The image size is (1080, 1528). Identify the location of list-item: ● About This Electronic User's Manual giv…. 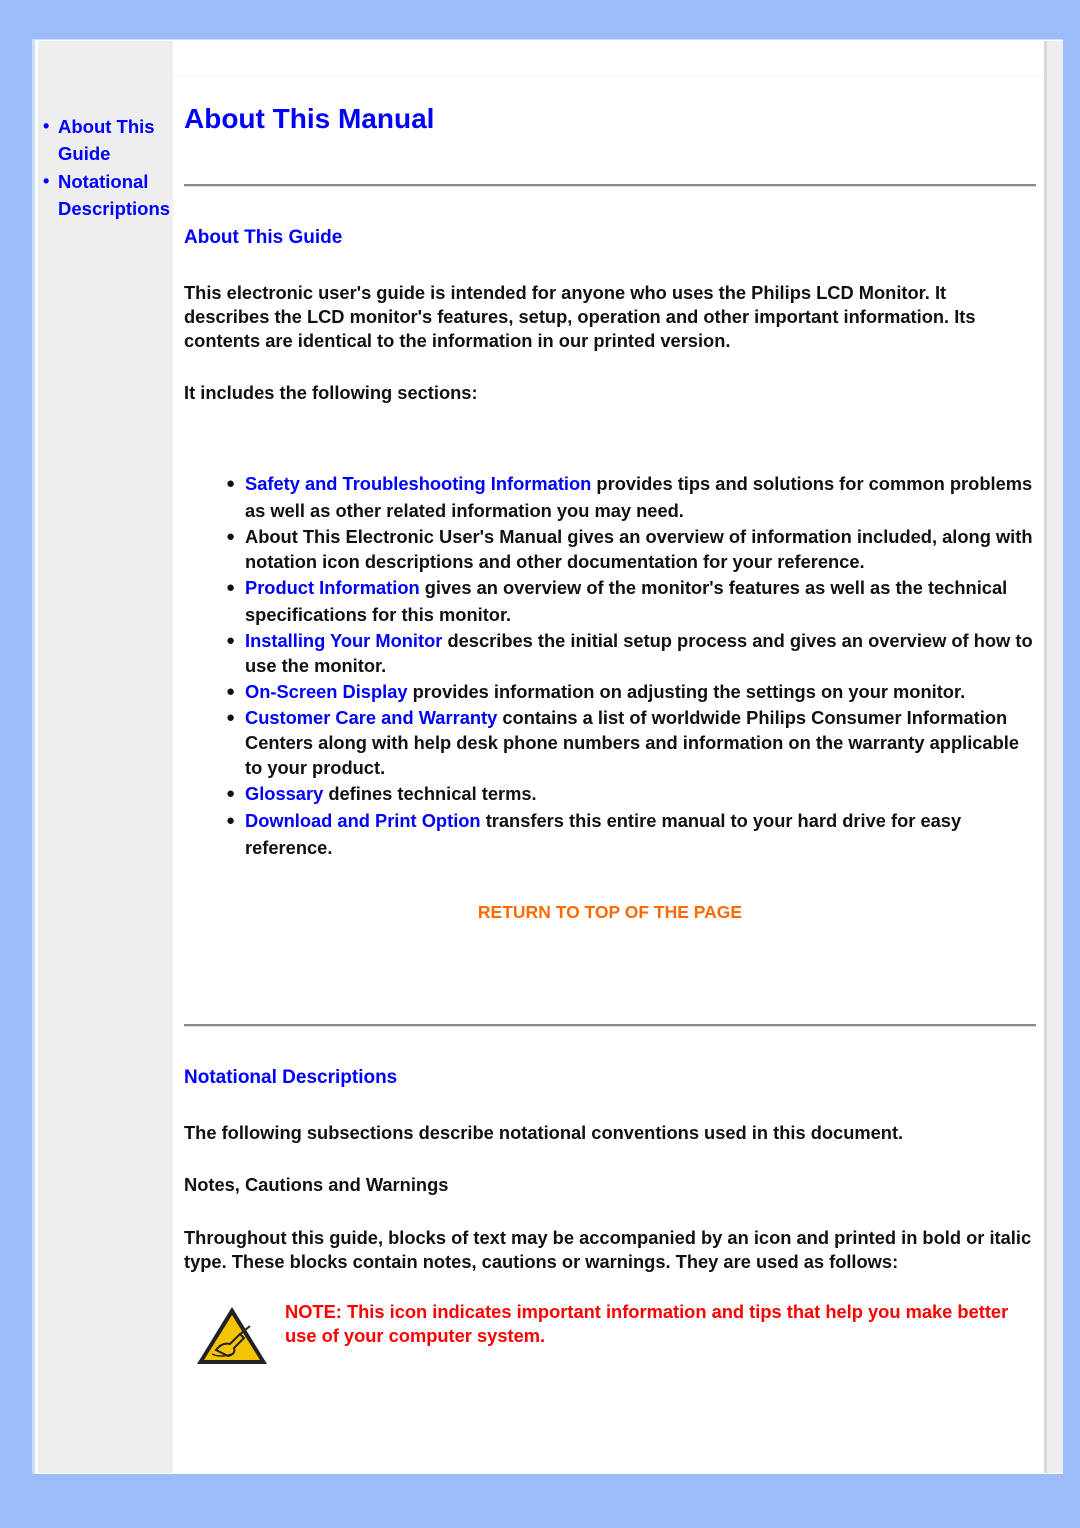
(629, 549).